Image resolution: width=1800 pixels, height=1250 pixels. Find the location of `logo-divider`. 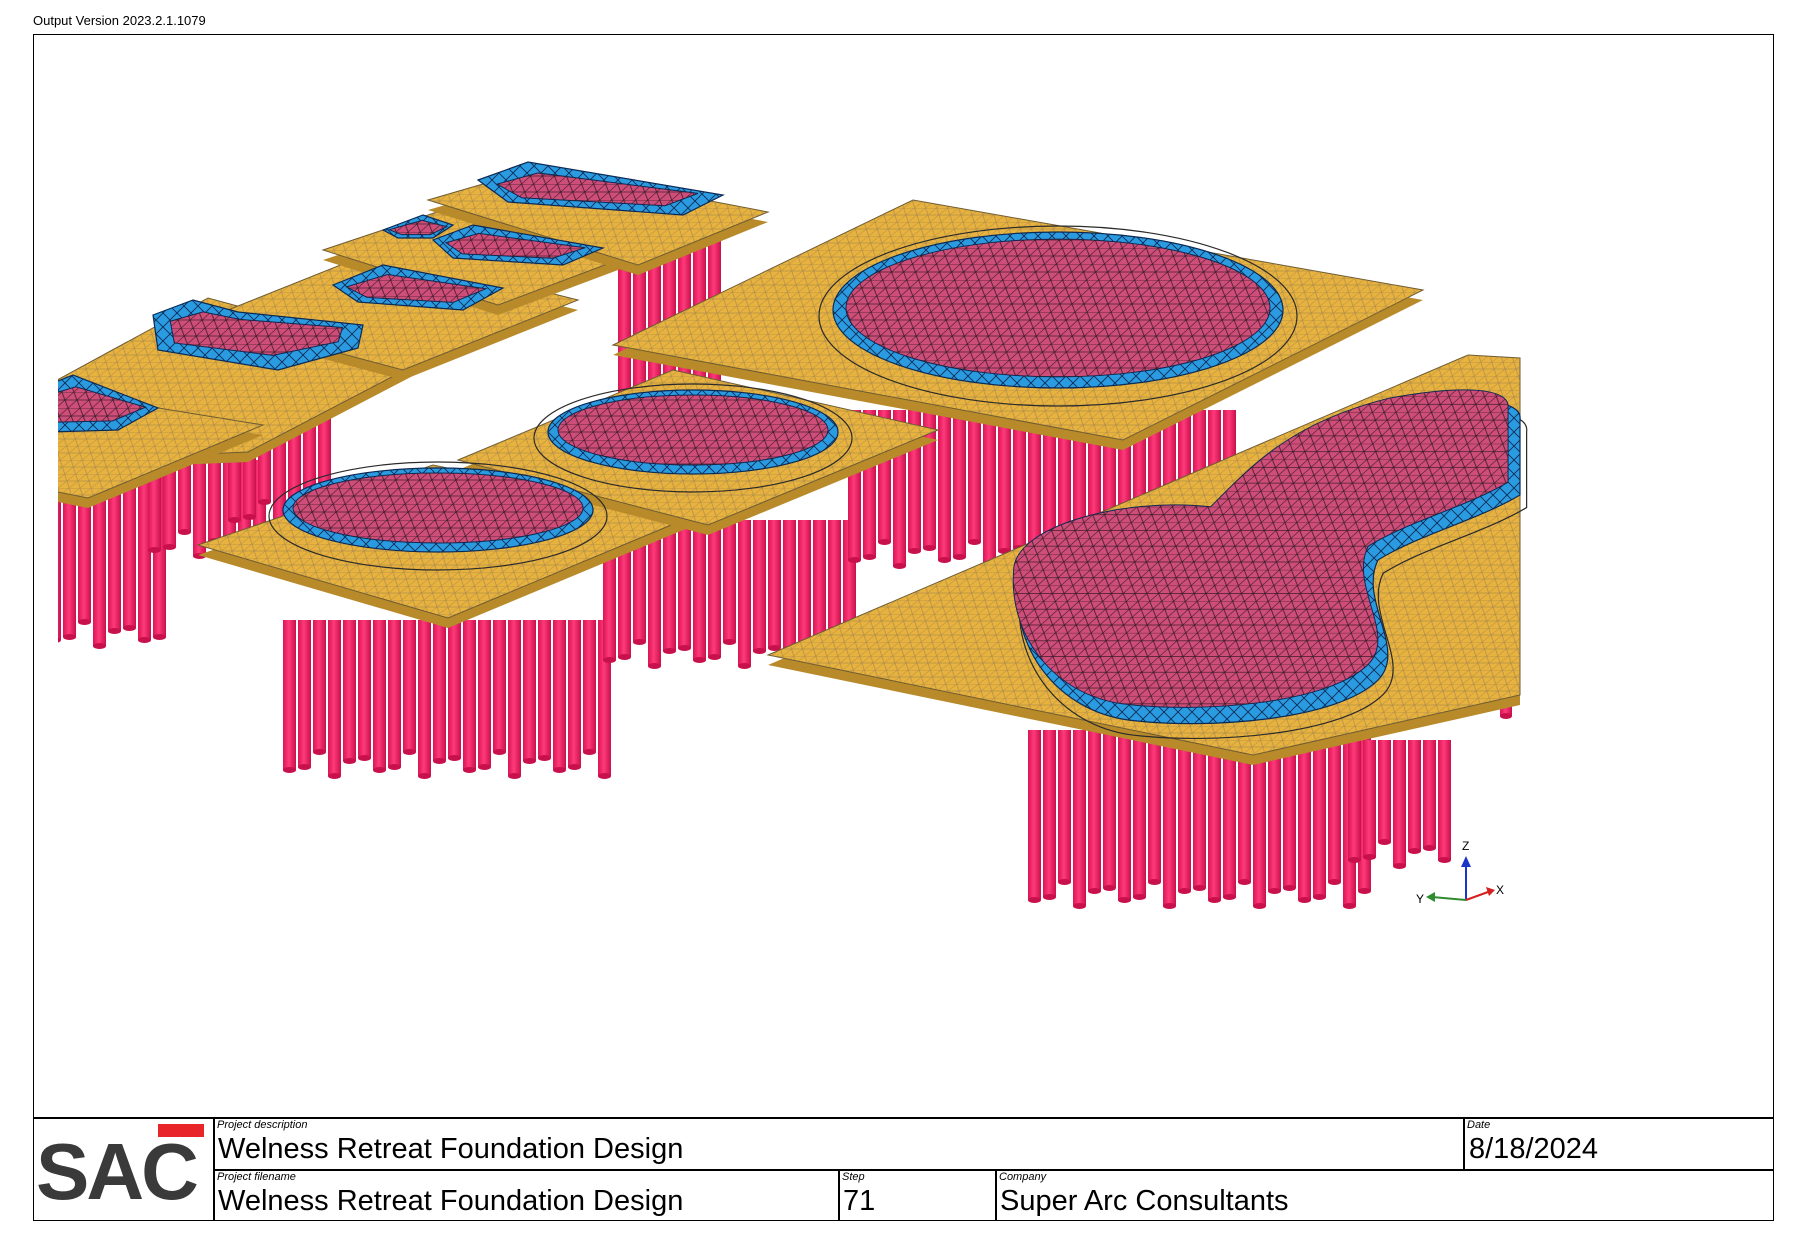

logo-divider is located at coordinates (214, 1169).